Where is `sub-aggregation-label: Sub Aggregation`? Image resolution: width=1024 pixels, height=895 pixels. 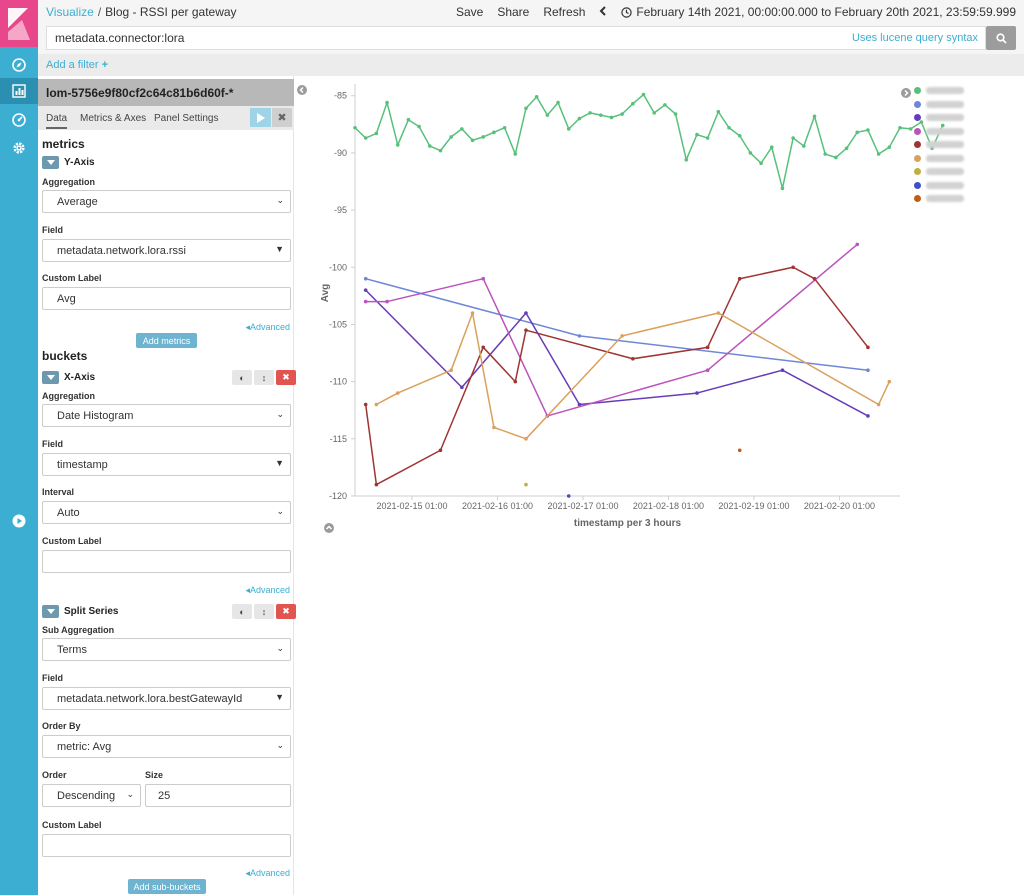 sub-aggregation-label: Sub Aggregation is located at coordinates (78, 630).